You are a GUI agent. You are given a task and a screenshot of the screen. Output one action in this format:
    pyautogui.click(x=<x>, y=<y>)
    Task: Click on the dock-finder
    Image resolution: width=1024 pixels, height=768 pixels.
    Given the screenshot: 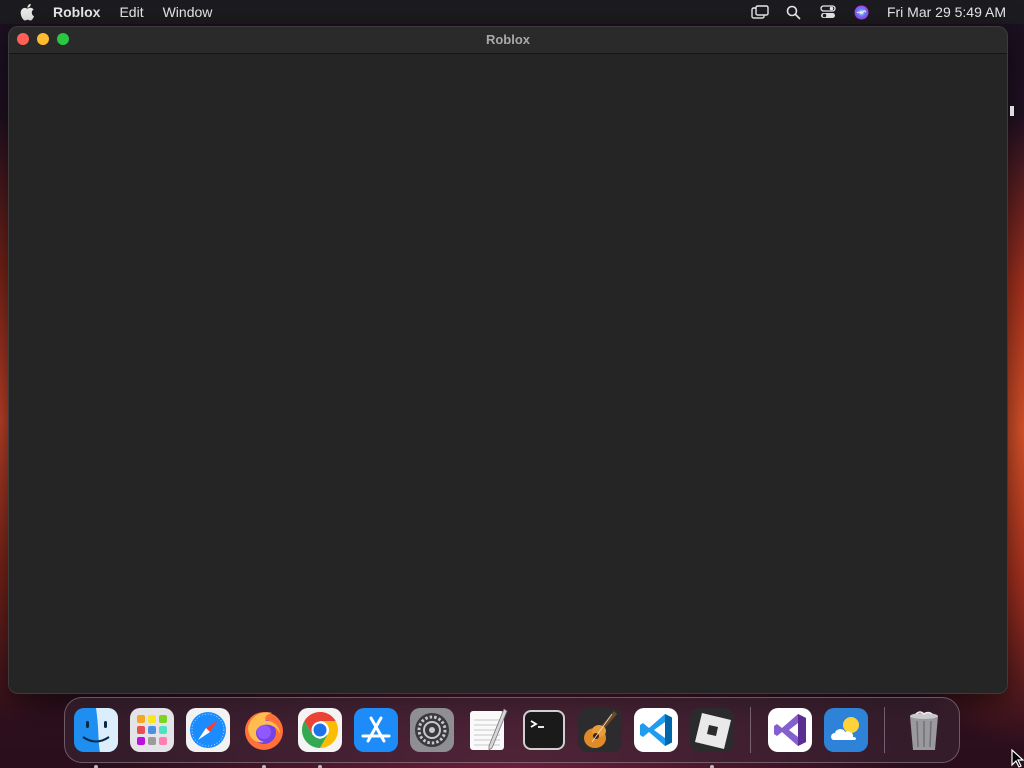 What is the action you would take?
    pyautogui.click(x=96, y=738)
    